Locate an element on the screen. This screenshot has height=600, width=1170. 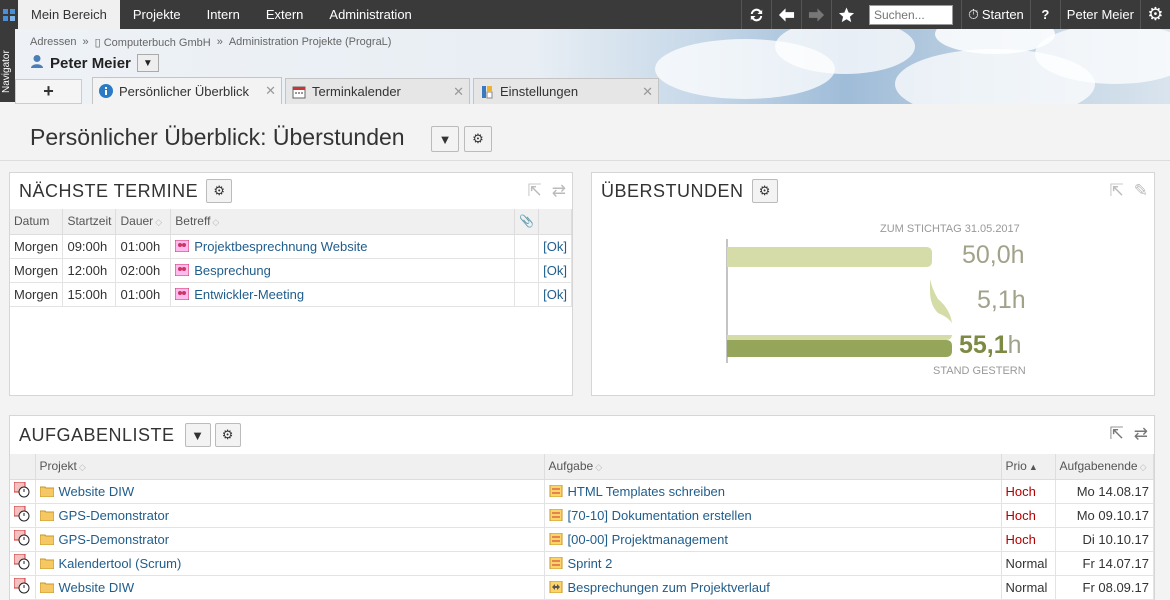
tab-persoenlicher-ueberblick: Persönlicher Überblick ✕ is located at coordinates (187, 90).